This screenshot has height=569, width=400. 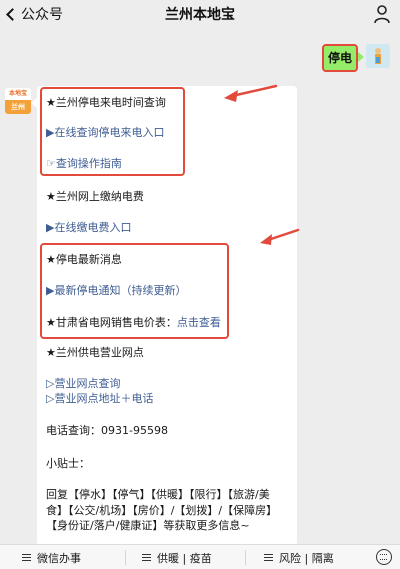 I want to click on heading-pay-bill: ★兰州网上缴纳电费, so click(x=95, y=196).